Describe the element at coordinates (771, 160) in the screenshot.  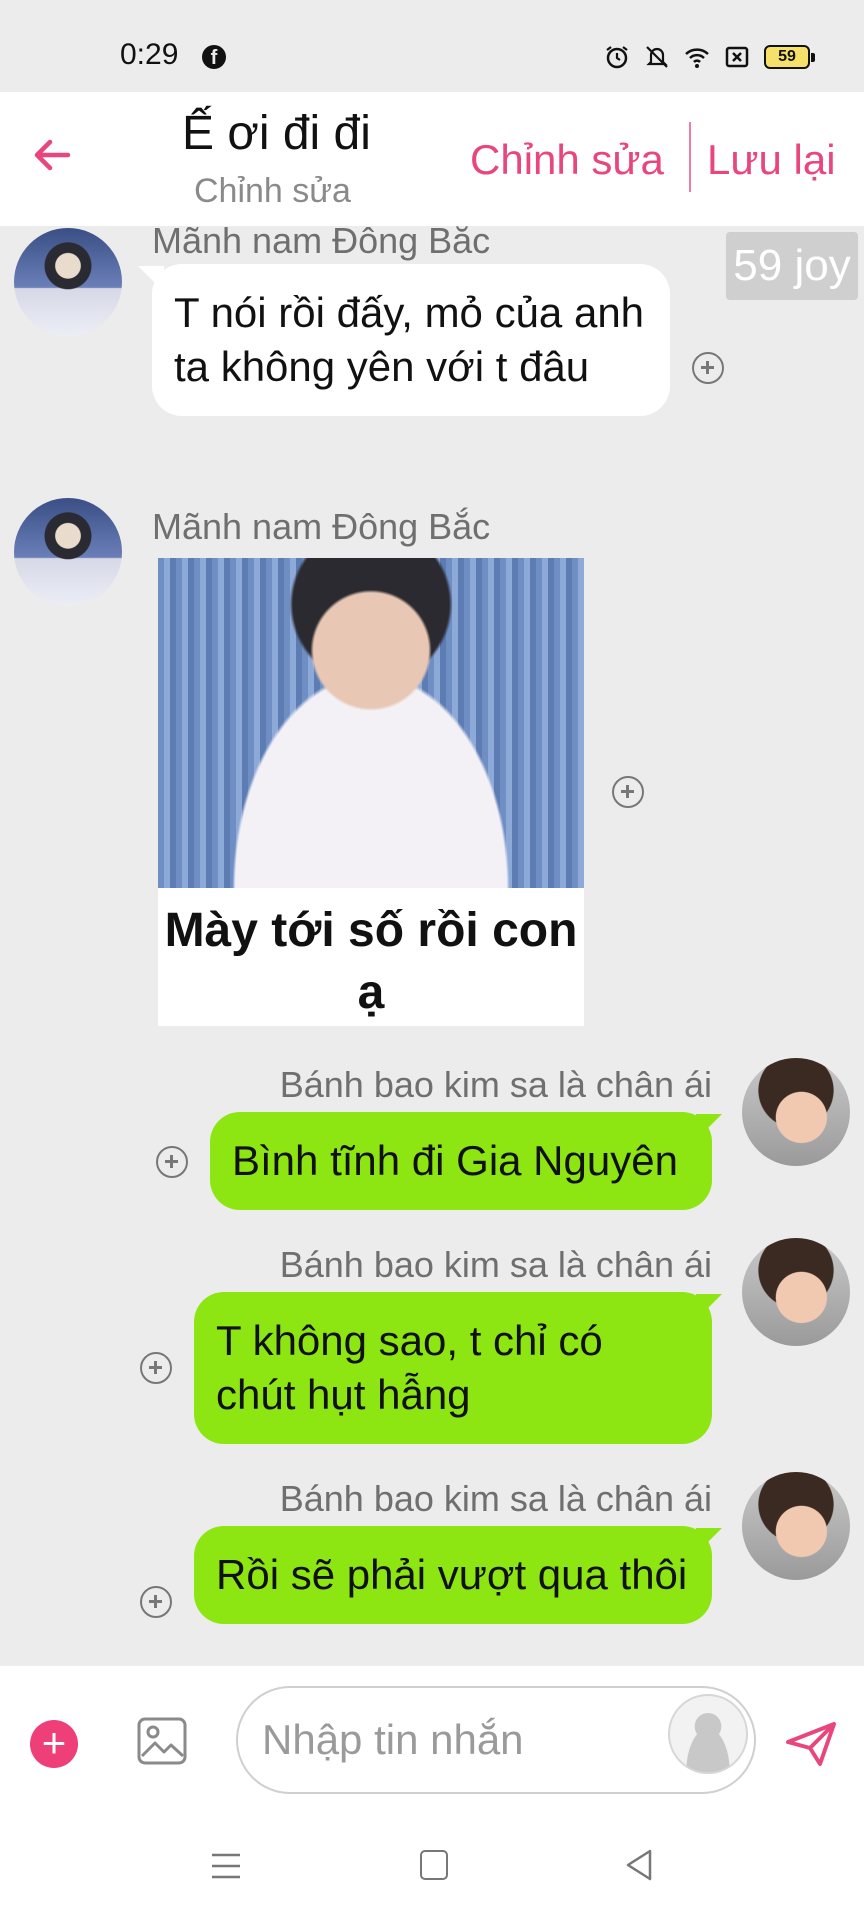
I see `save-button: Lưu lại` at that location.